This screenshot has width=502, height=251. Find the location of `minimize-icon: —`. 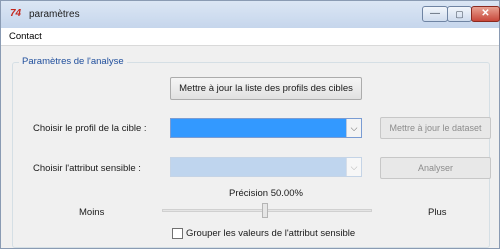

minimize-icon: — is located at coordinates (435, 13).